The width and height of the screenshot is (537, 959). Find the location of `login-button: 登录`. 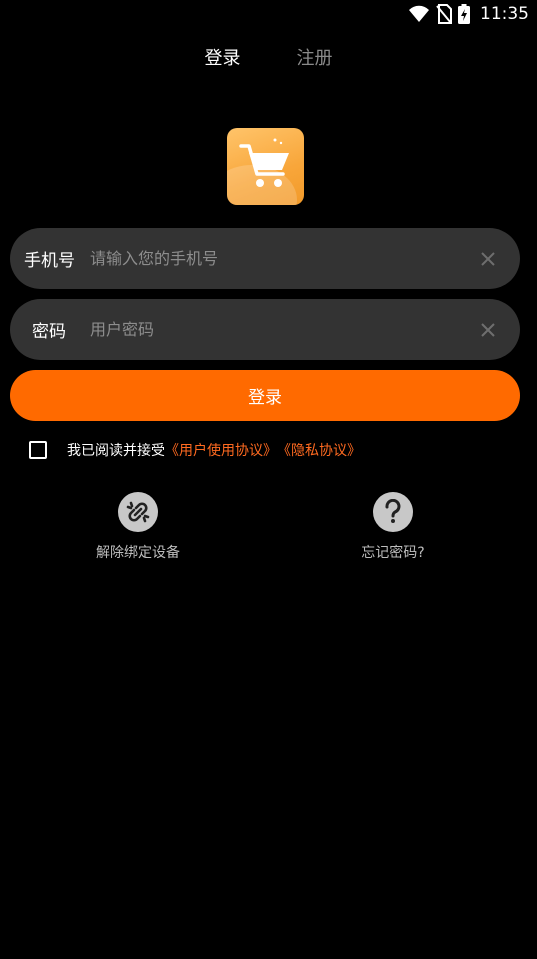

login-button: 登录 is located at coordinates (265, 395).